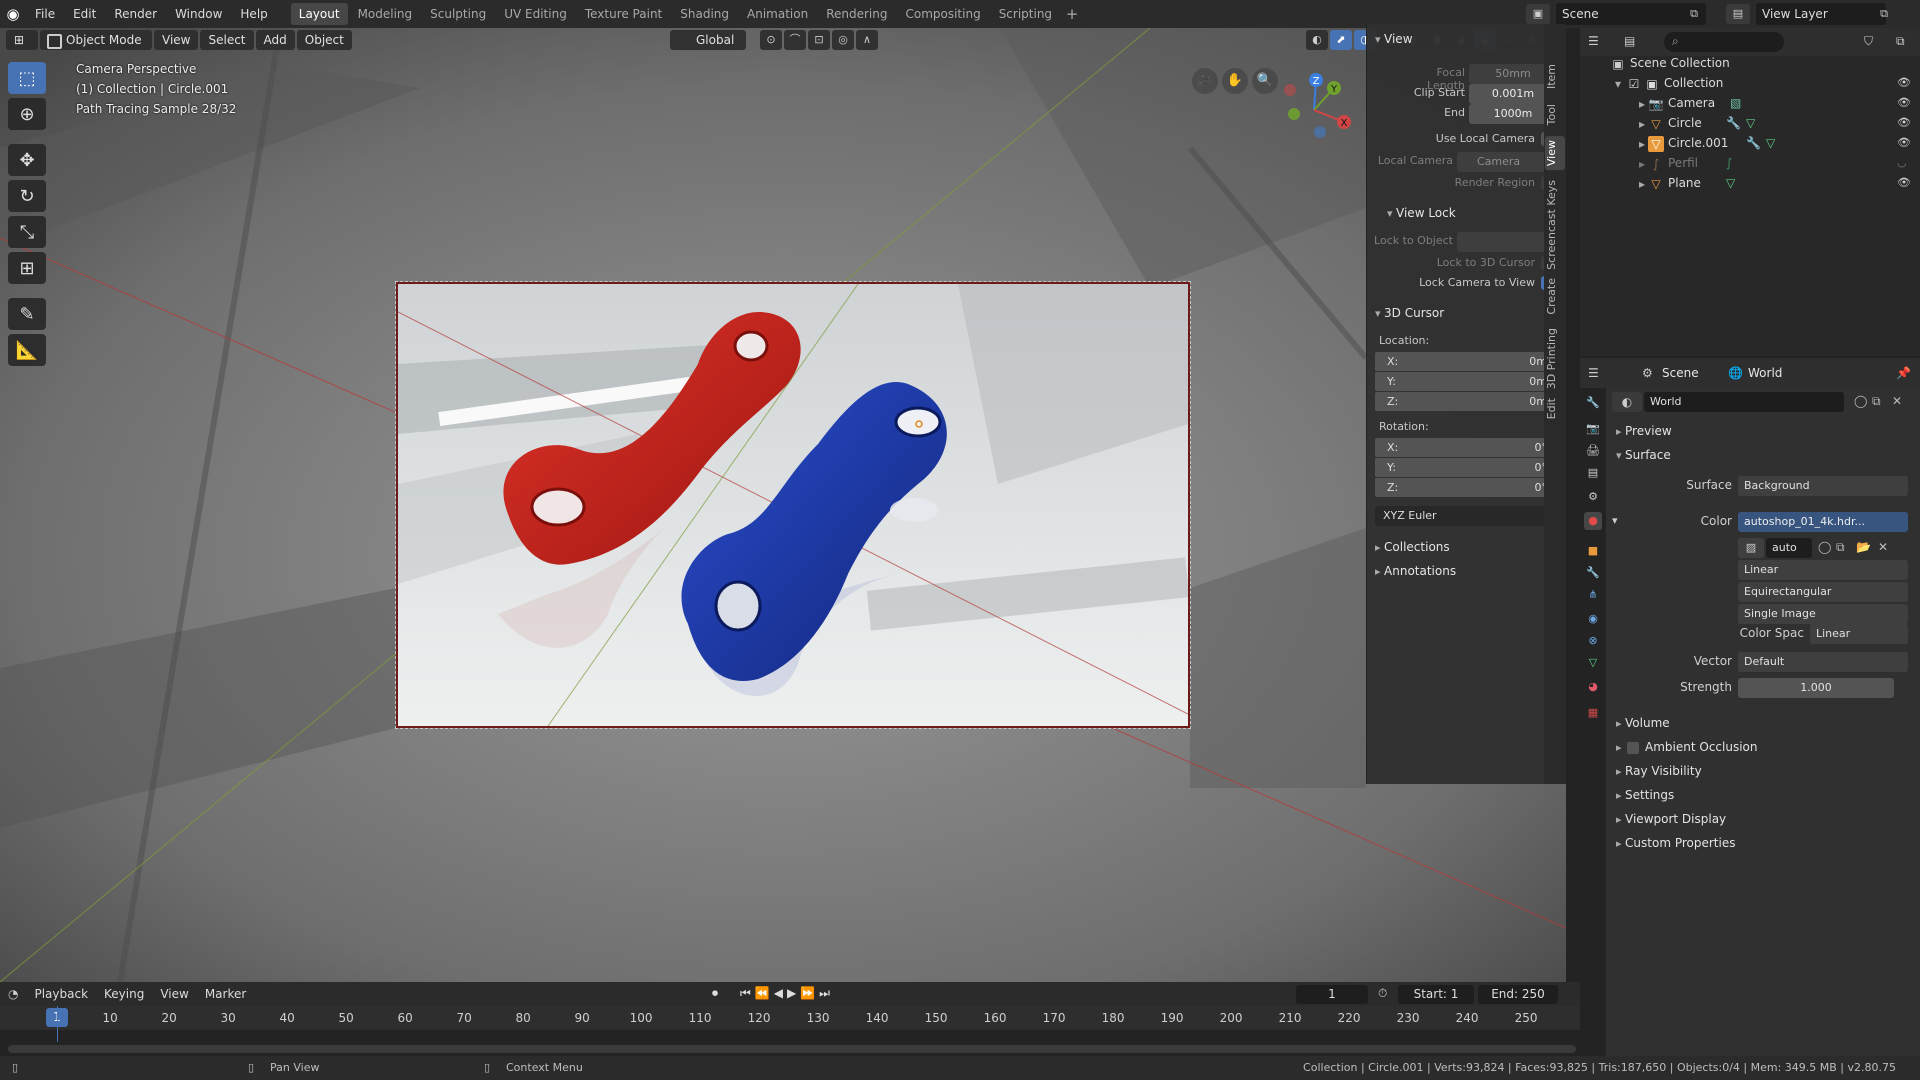 This screenshot has width=1920, height=1080. Describe the element at coordinates (1868, 41) in the screenshot. I see `filter-icon: ⛉` at that location.